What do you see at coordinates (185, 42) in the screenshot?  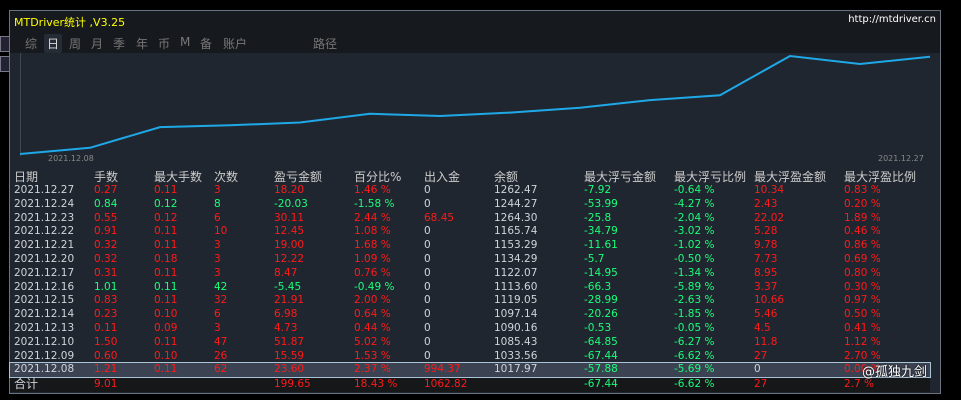 I see `tab-7: M` at bounding box center [185, 42].